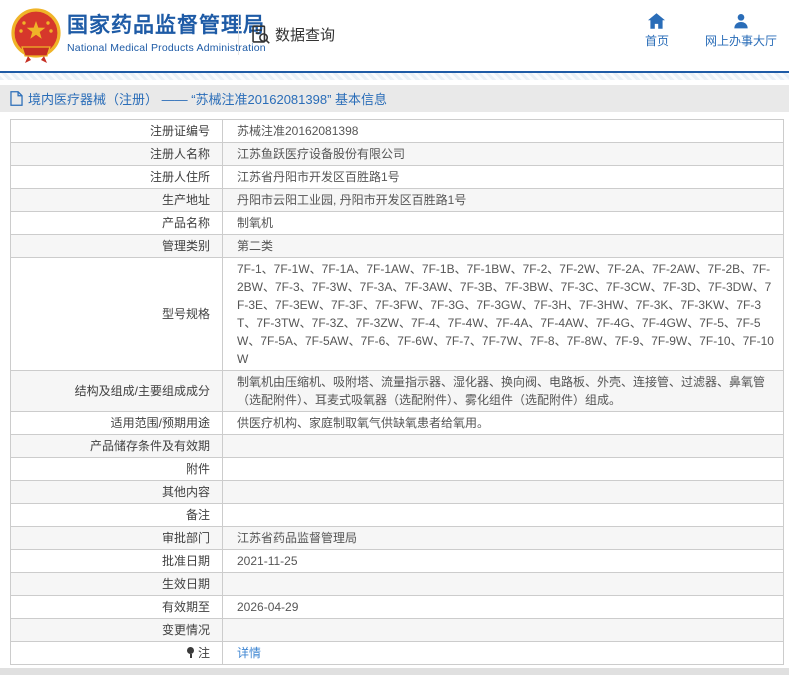  I want to click on table-row: 备注, so click(397, 515).